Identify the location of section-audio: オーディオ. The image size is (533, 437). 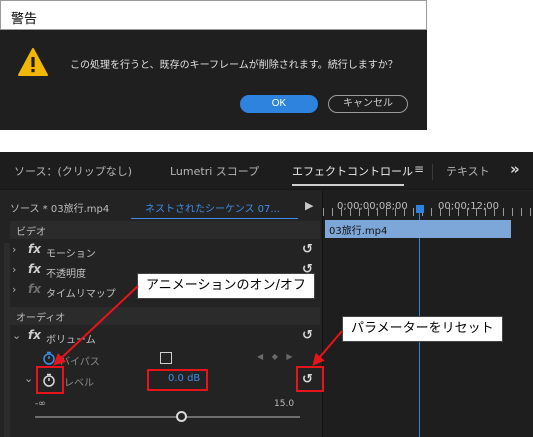
(165, 316).